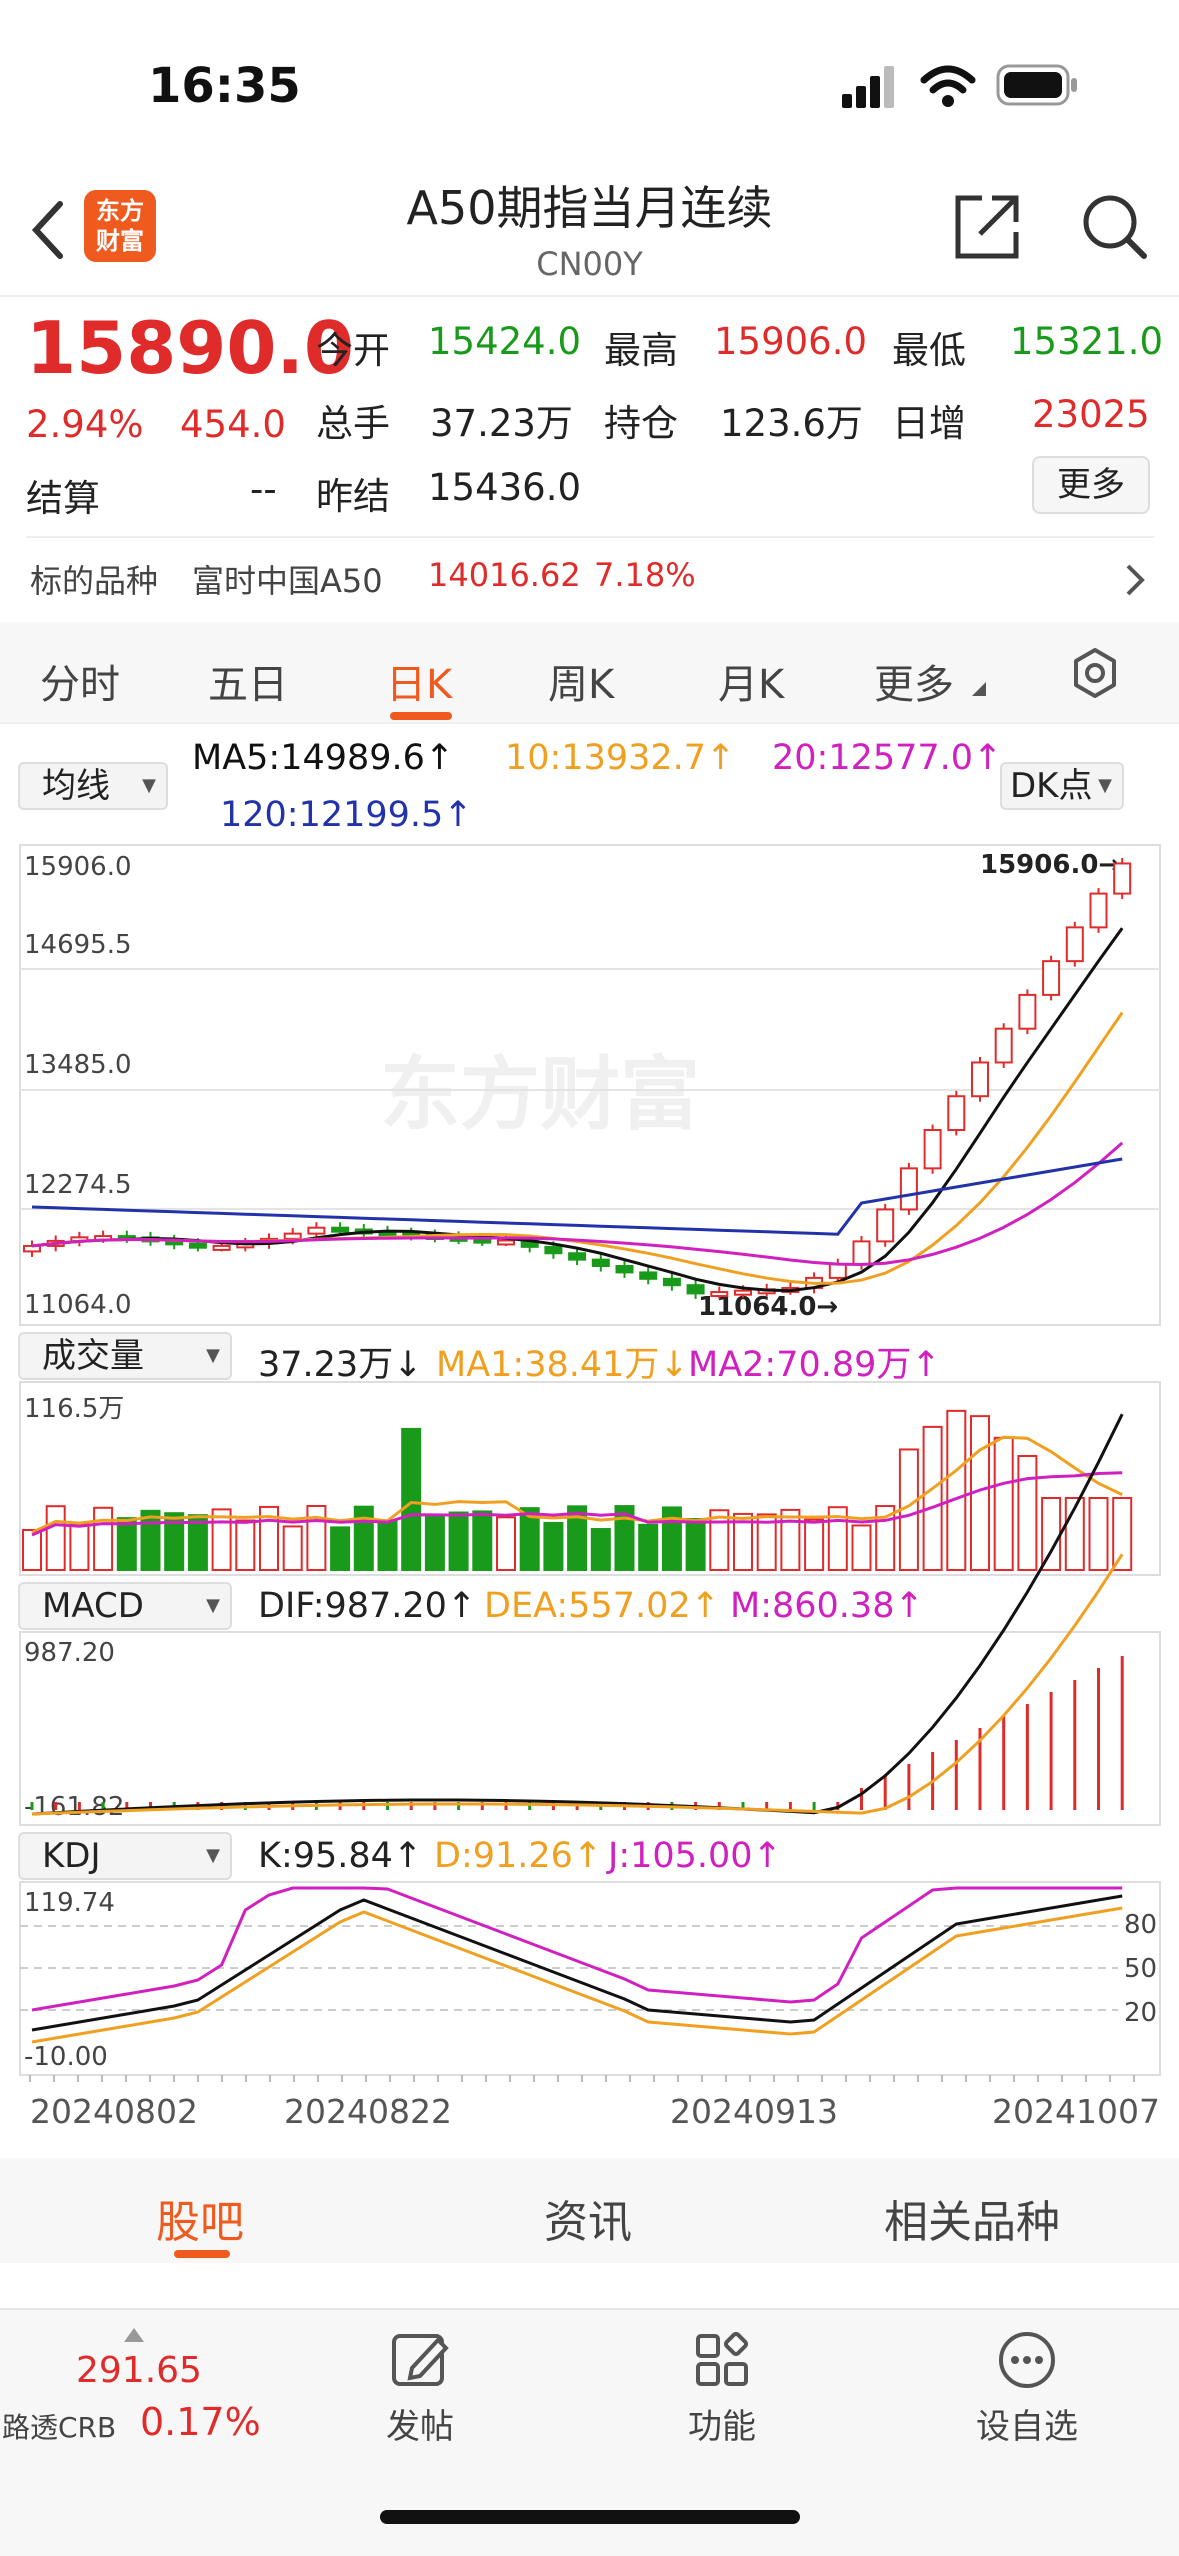 This screenshot has height=2556, width=1179. I want to click on active-bottom-tab-indicator, so click(202, 2254).